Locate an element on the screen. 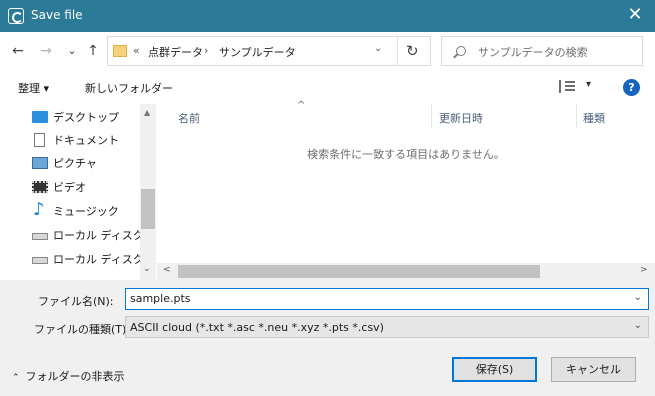  organize-button: 整理 ▾ is located at coordinates (33, 88).